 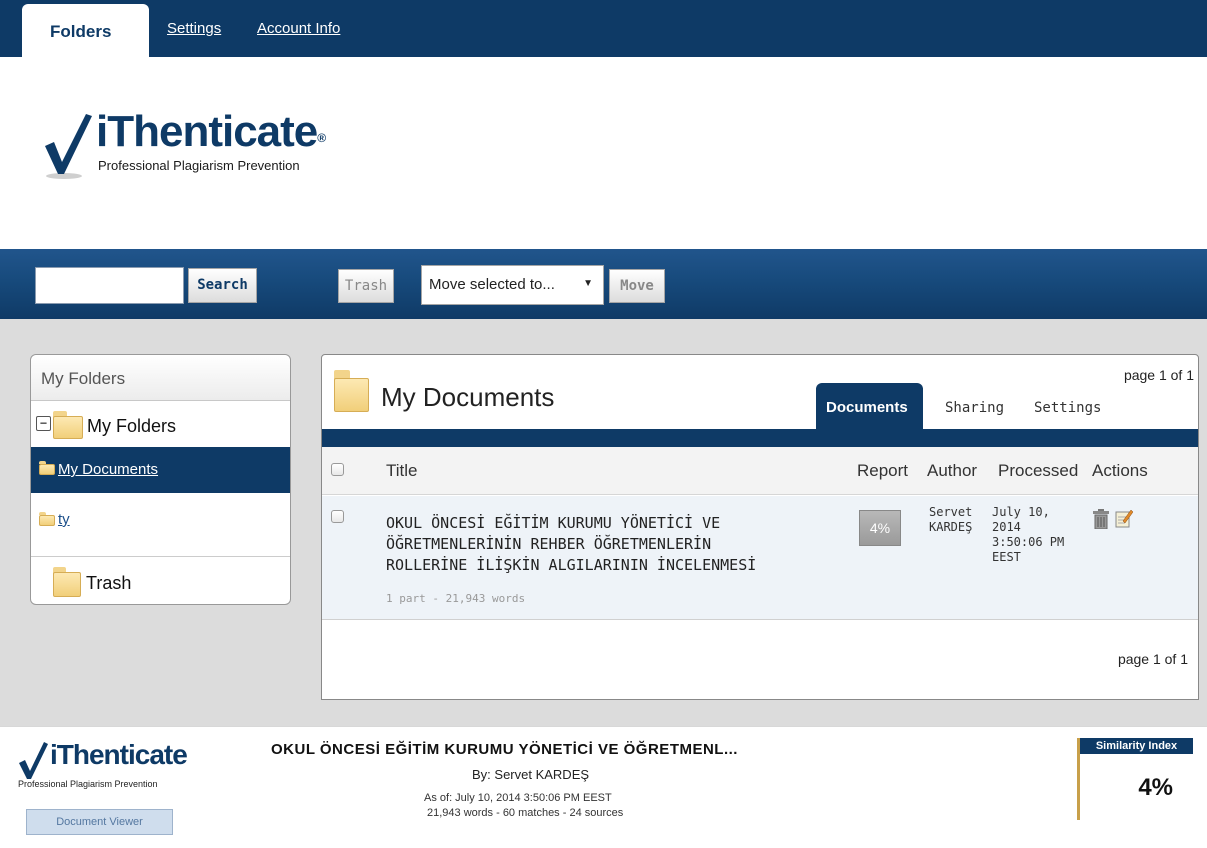 I want to click on tree-item-my-documents-label: My Documents, so click(x=108, y=469).